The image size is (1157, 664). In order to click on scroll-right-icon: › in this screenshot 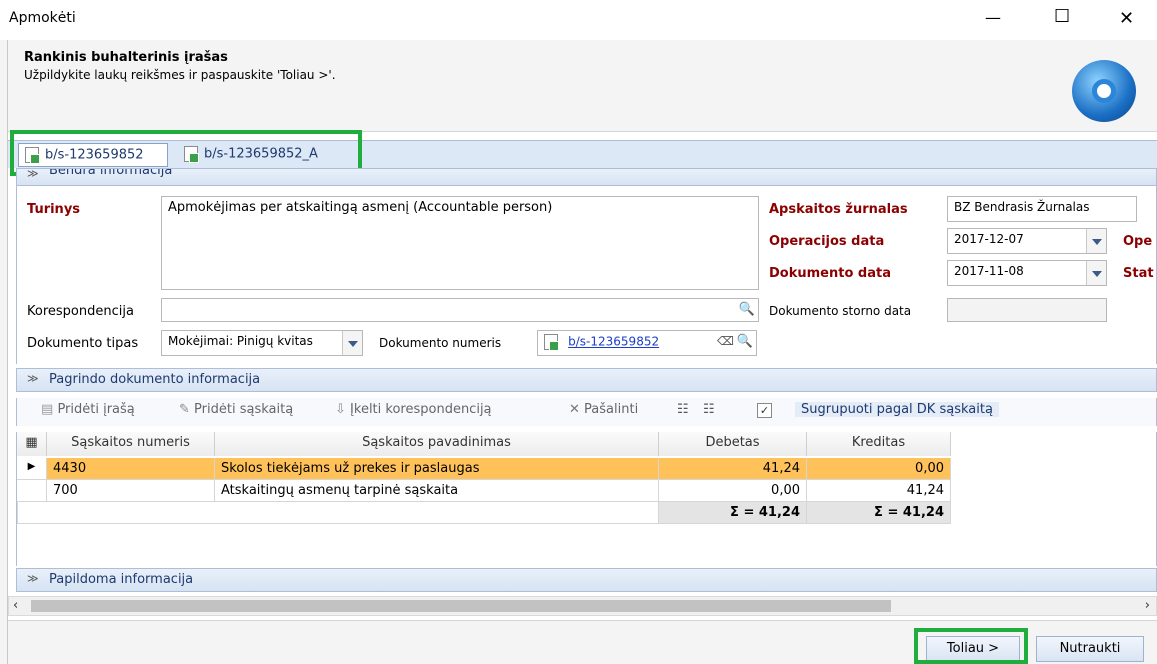, I will do `click(1147, 605)`.